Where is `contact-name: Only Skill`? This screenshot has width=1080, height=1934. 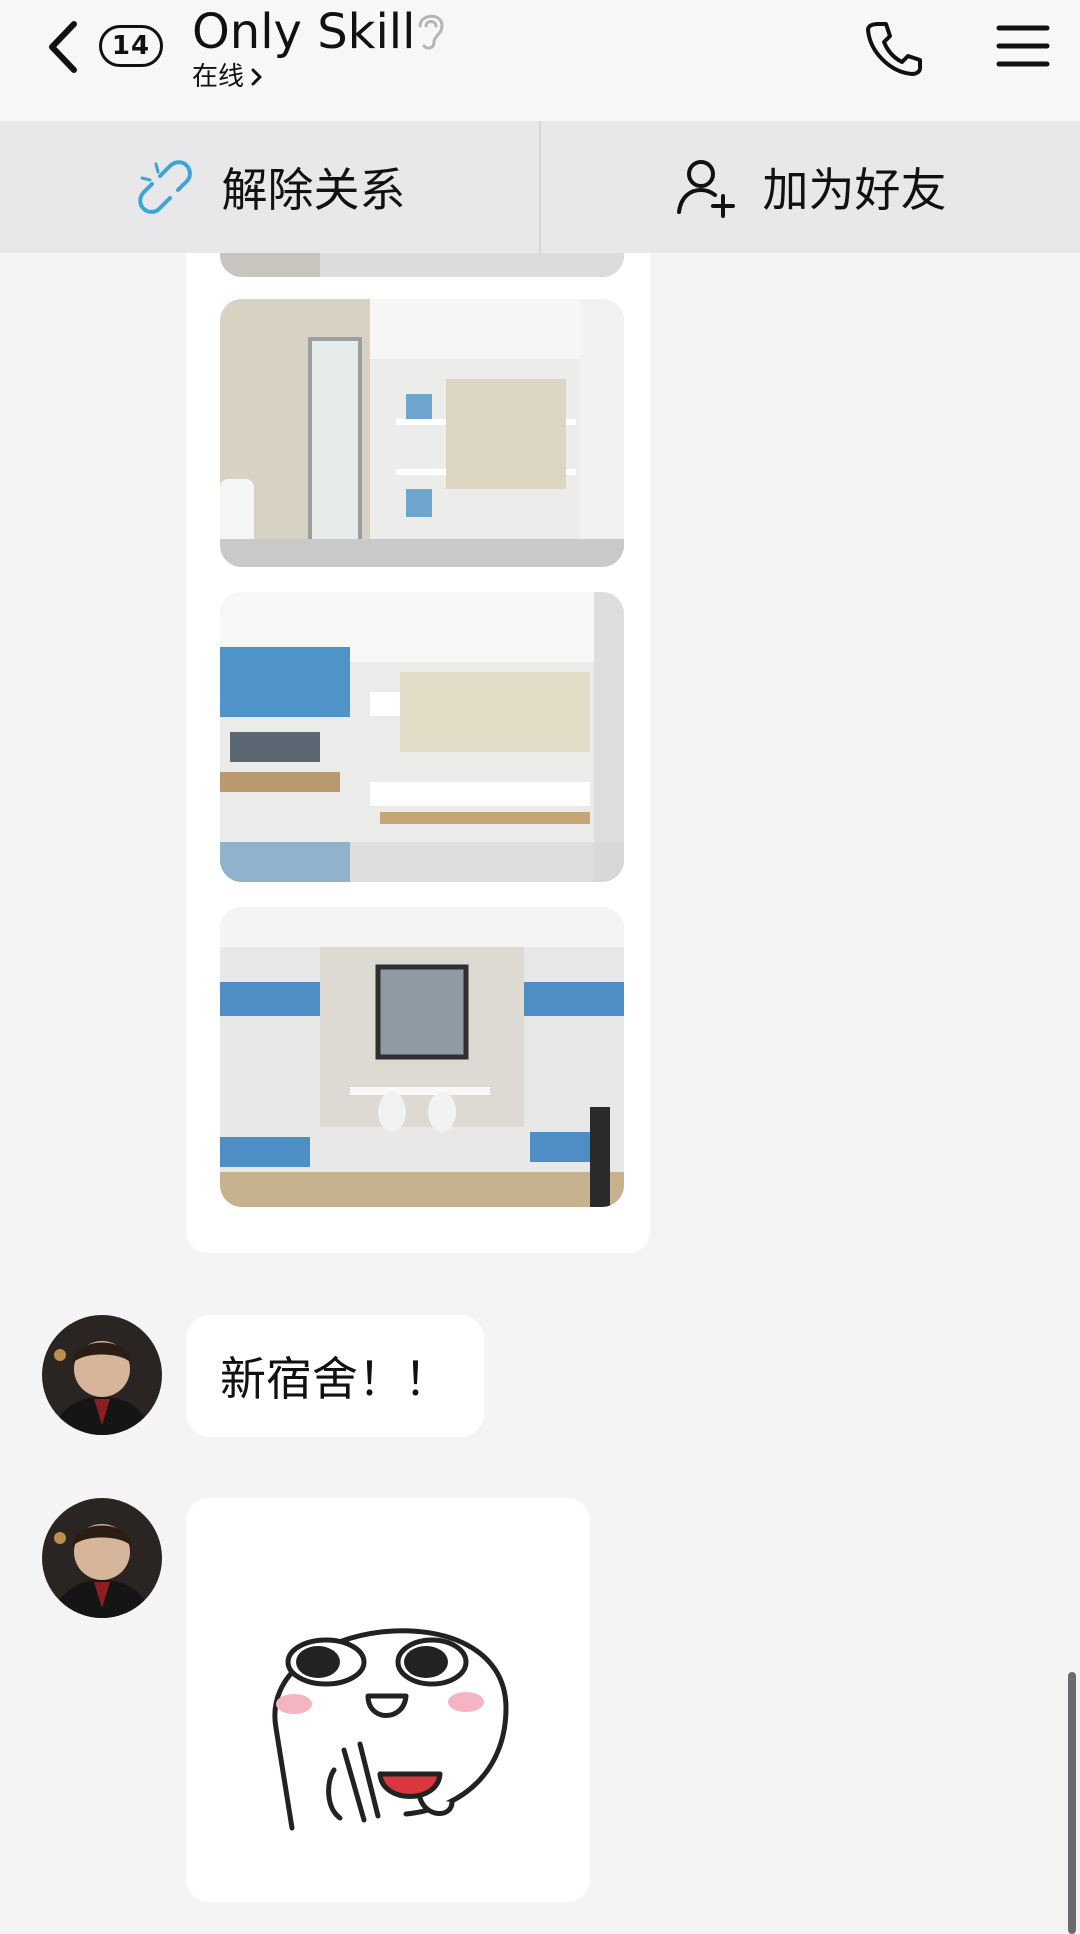
contact-name: Only Skill is located at coordinates (303, 32).